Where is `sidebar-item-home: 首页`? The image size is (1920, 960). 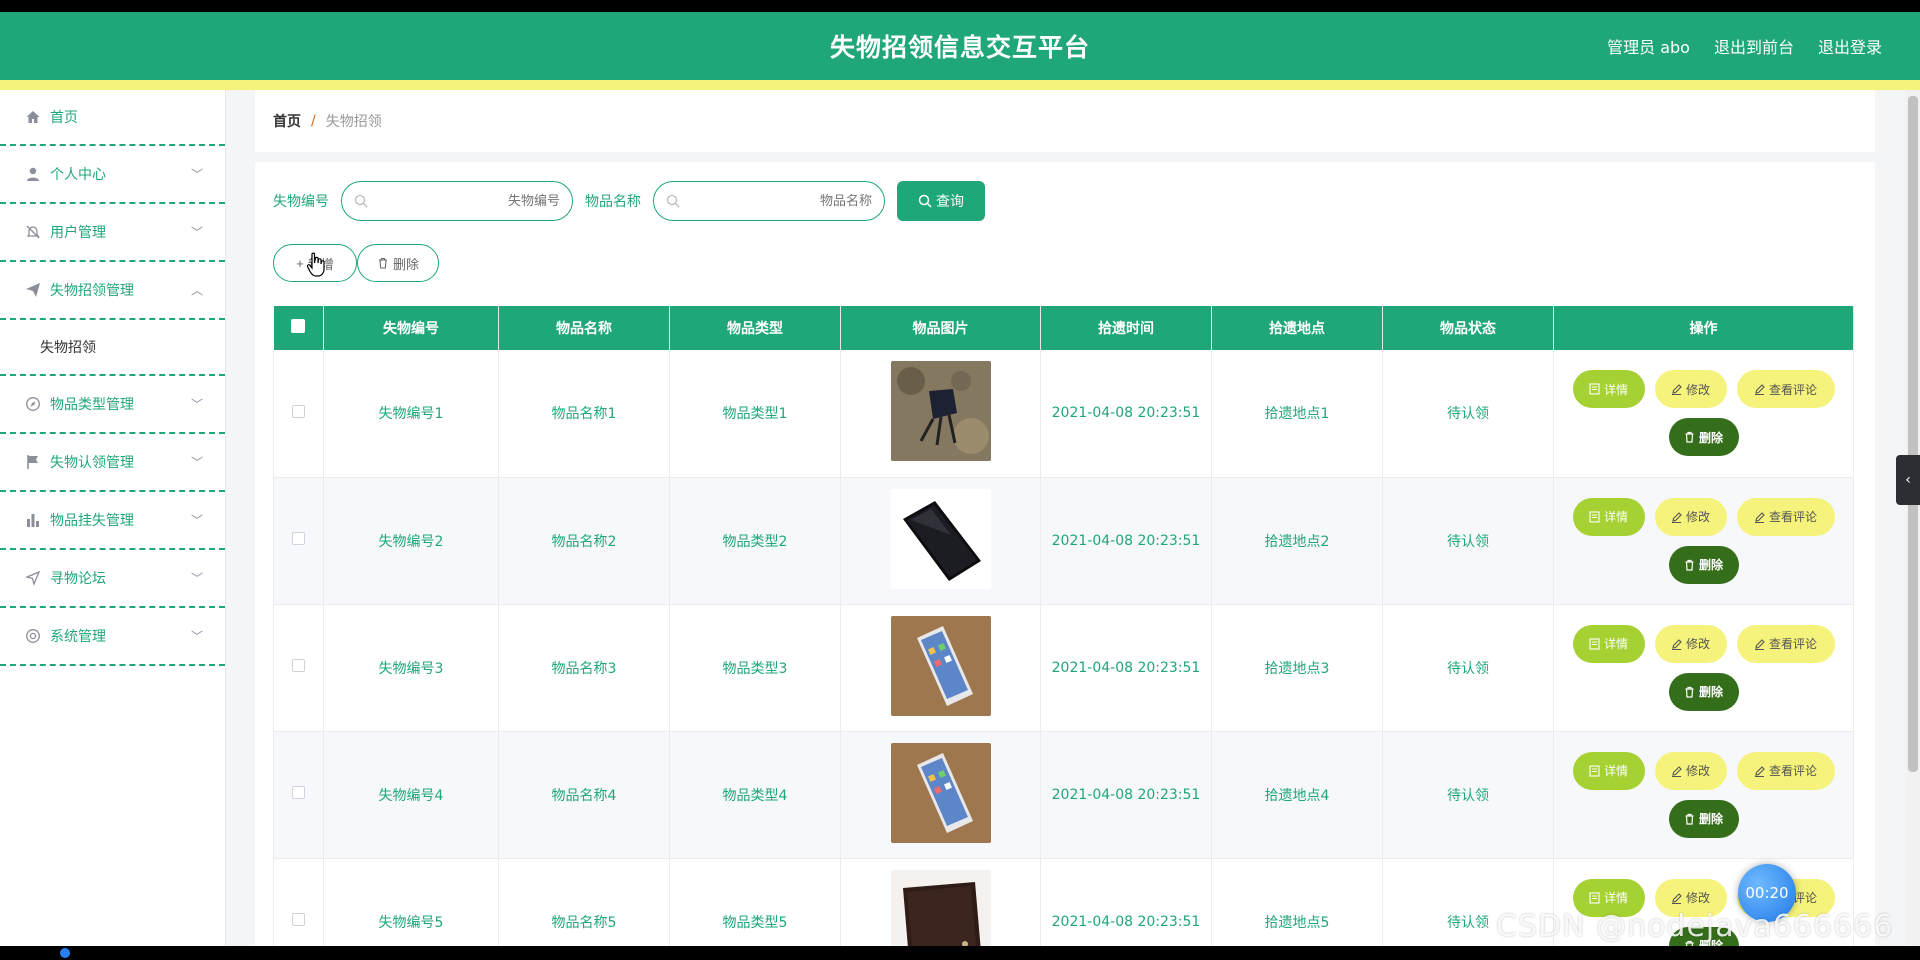 sidebar-item-home: 首页 is located at coordinates (112, 118).